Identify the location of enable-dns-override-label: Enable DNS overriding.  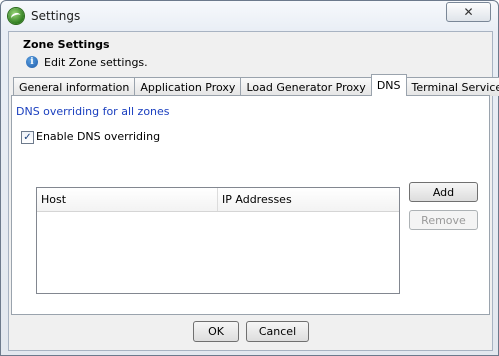
(98, 136).